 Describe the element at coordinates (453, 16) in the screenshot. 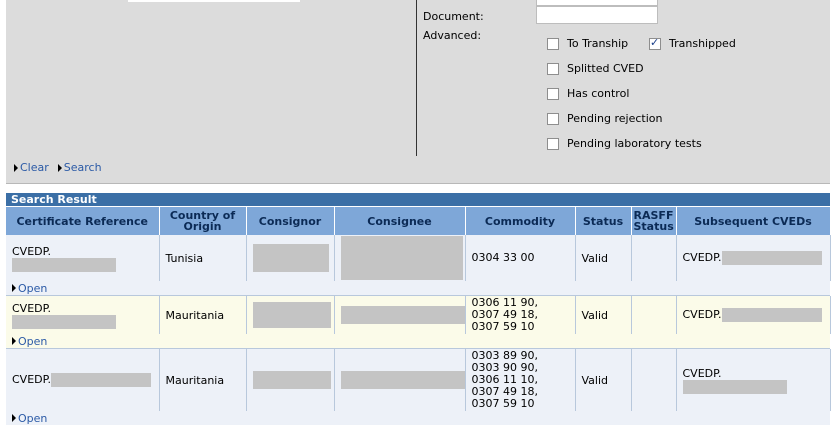

I see `document-label: Document:` at that location.